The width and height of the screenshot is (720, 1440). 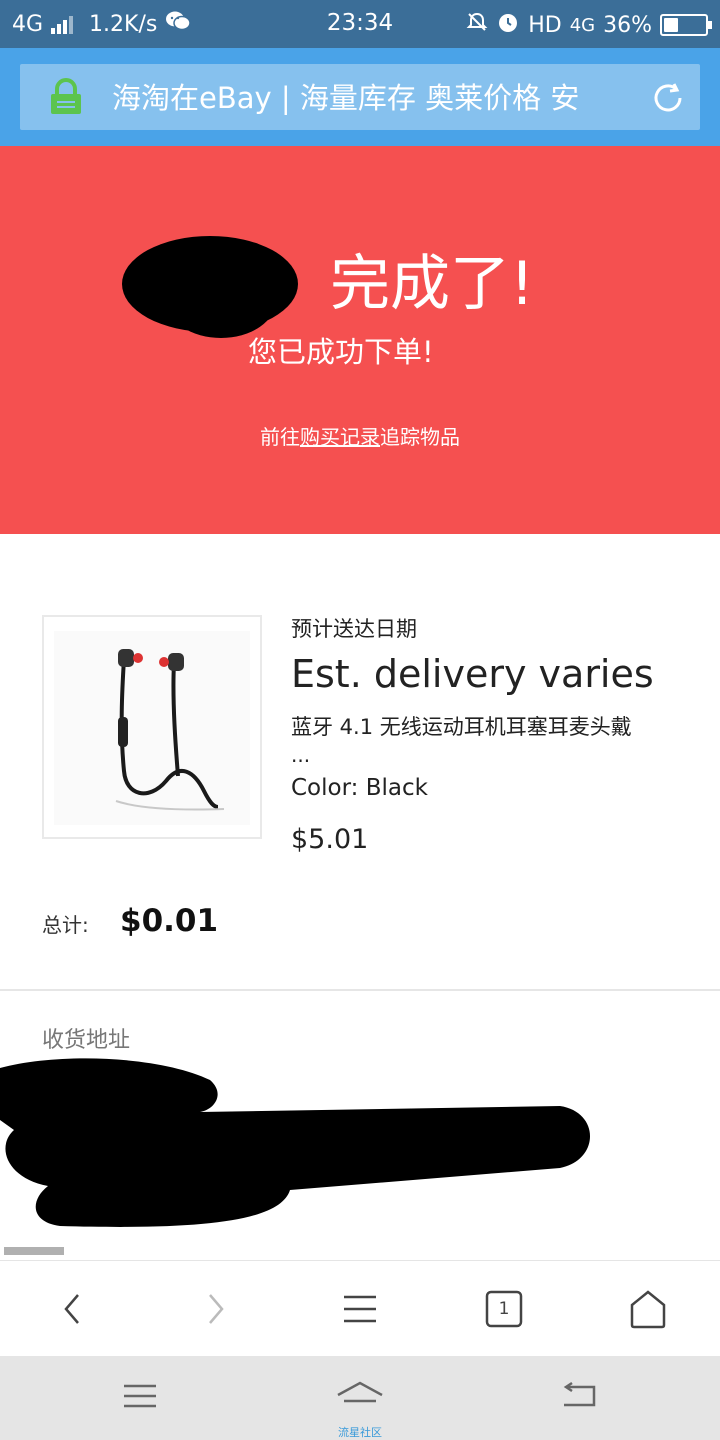 What do you see at coordinates (66, 97) in the screenshot?
I see `lock-icon` at bounding box center [66, 97].